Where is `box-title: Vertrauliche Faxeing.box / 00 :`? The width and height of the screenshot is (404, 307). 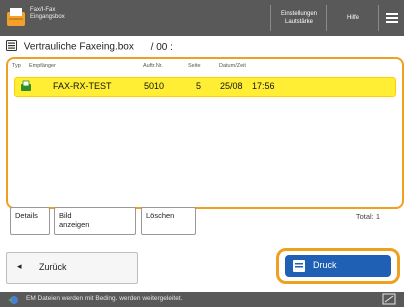 box-title: Vertrauliche Faxeing.box / 00 : is located at coordinates (89, 47).